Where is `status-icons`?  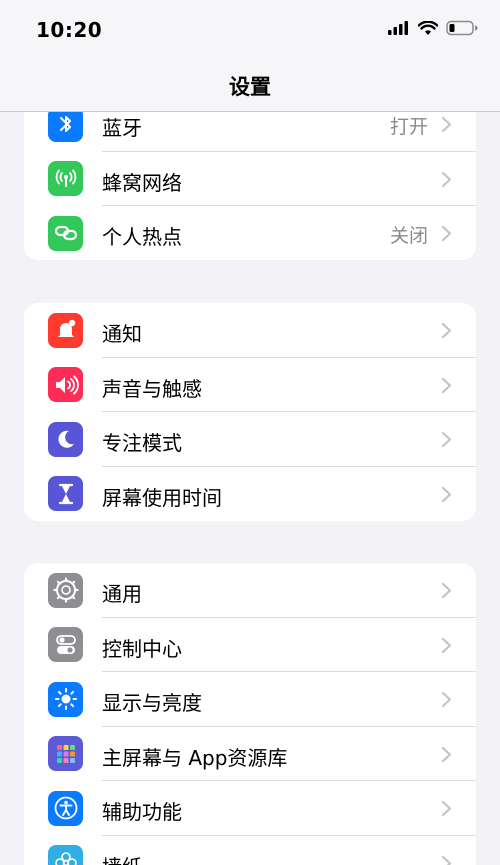
status-icons is located at coordinates (433, 28).